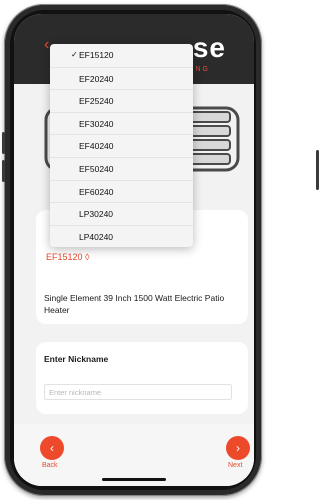 The image size is (320, 500). Describe the element at coordinates (121, 100) in the screenshot. I see `dropdown-option-ef25240: EF25240` at that location.